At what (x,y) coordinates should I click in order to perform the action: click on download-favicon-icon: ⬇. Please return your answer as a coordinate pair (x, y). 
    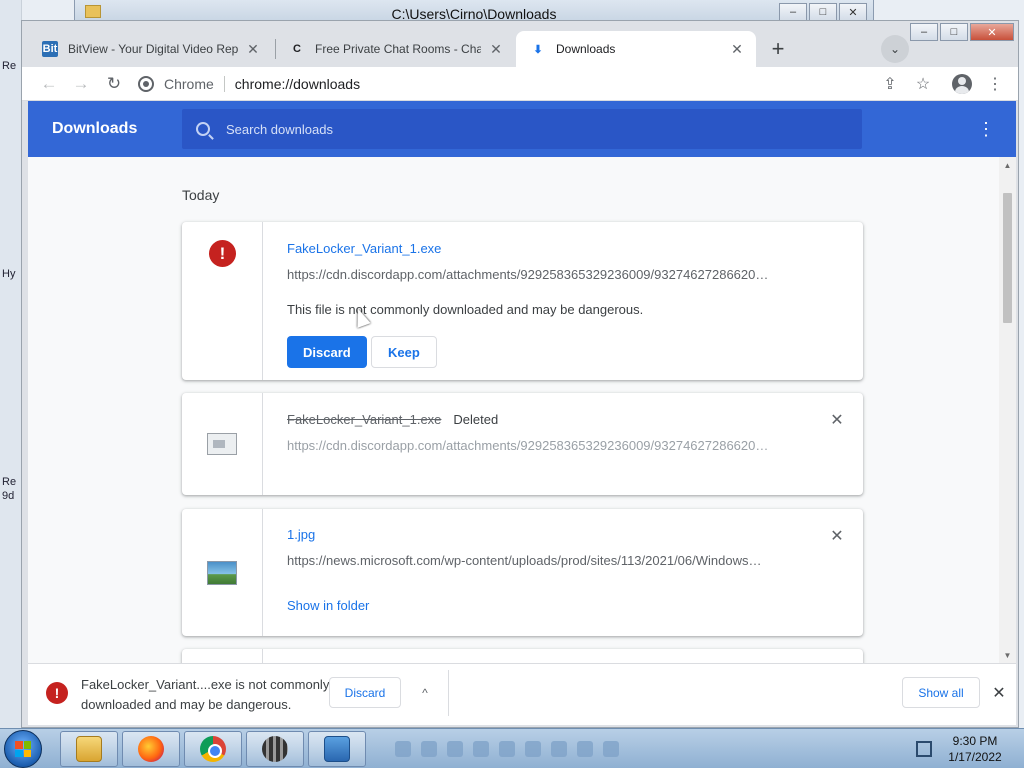
    Looking at the image, I should click on (538, 49).